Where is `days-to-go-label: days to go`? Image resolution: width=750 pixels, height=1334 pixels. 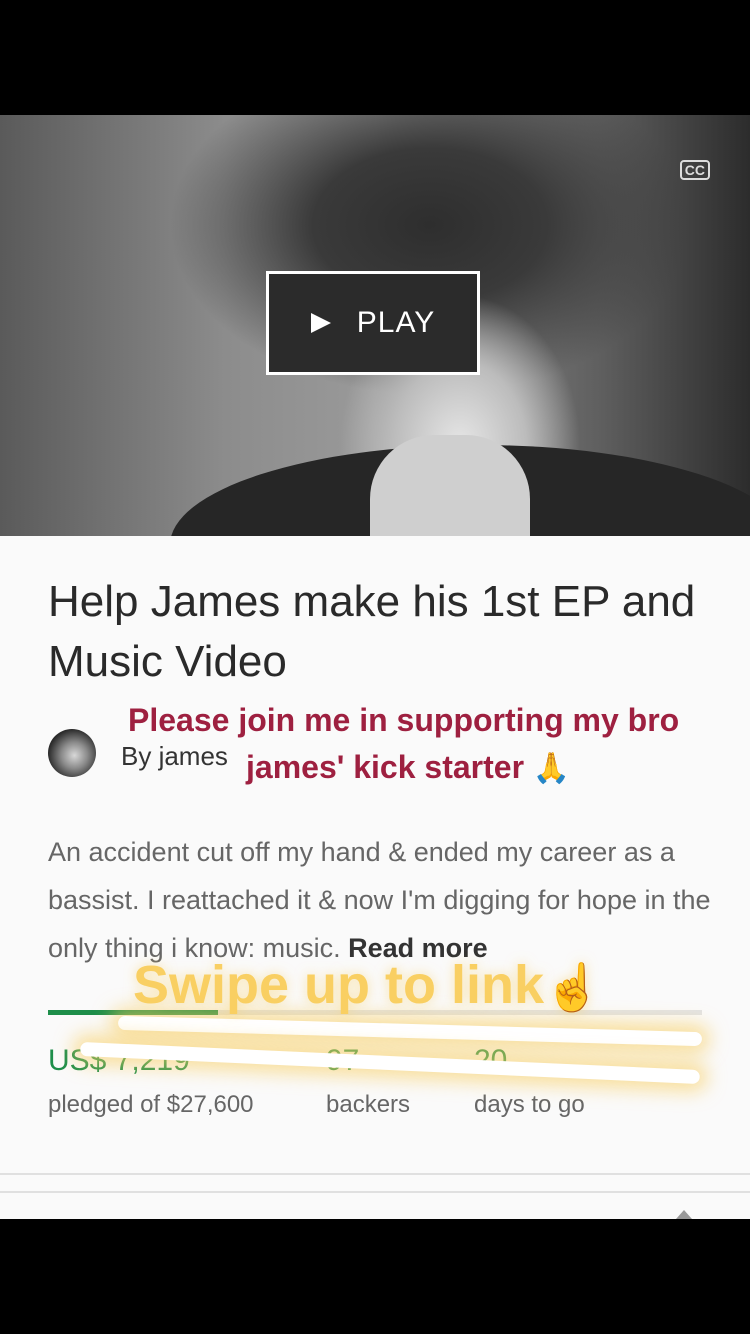 days-to-go-label: days to go is located at coordinates (529, 1104).